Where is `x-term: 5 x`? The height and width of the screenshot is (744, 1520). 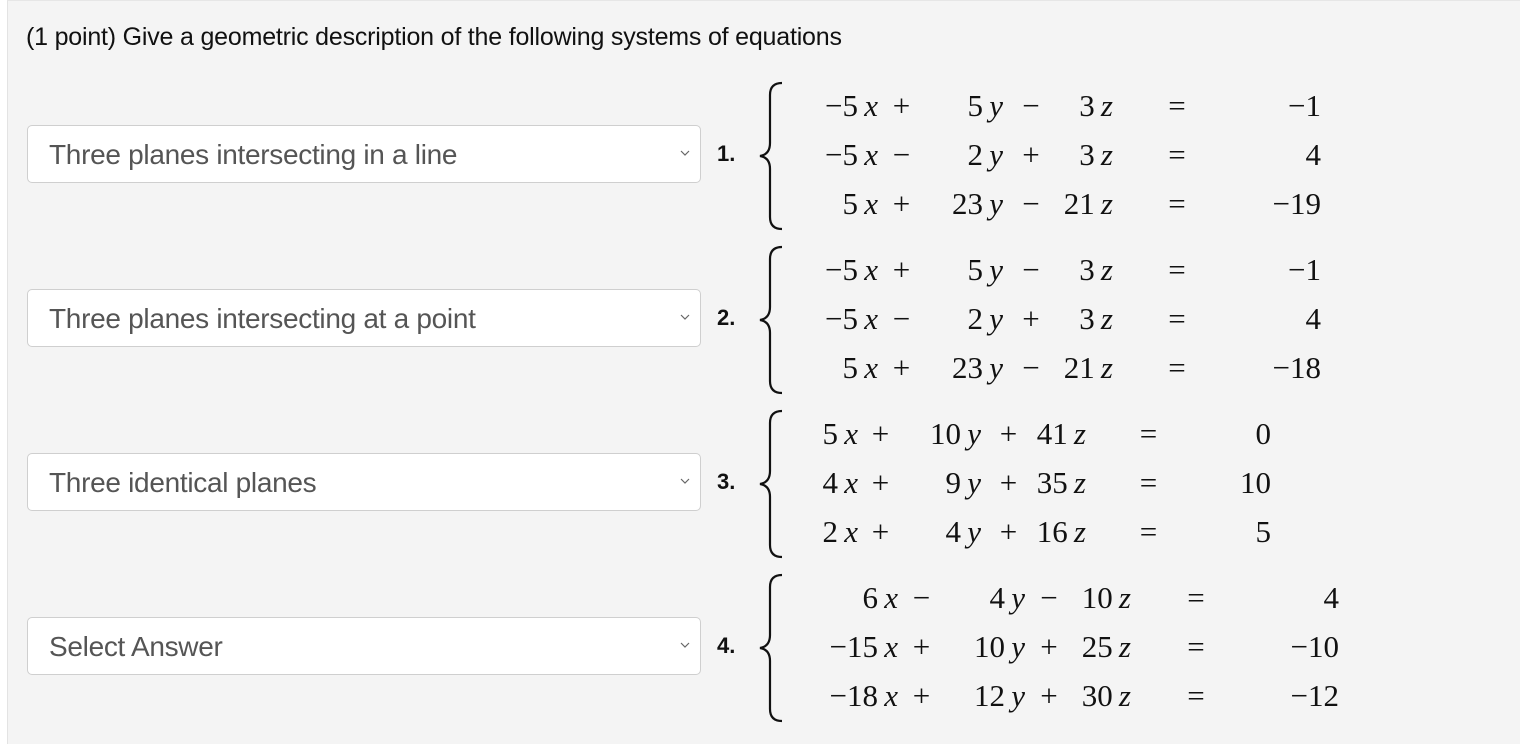 x-term: 5 x is located at coordinates (848, 203).